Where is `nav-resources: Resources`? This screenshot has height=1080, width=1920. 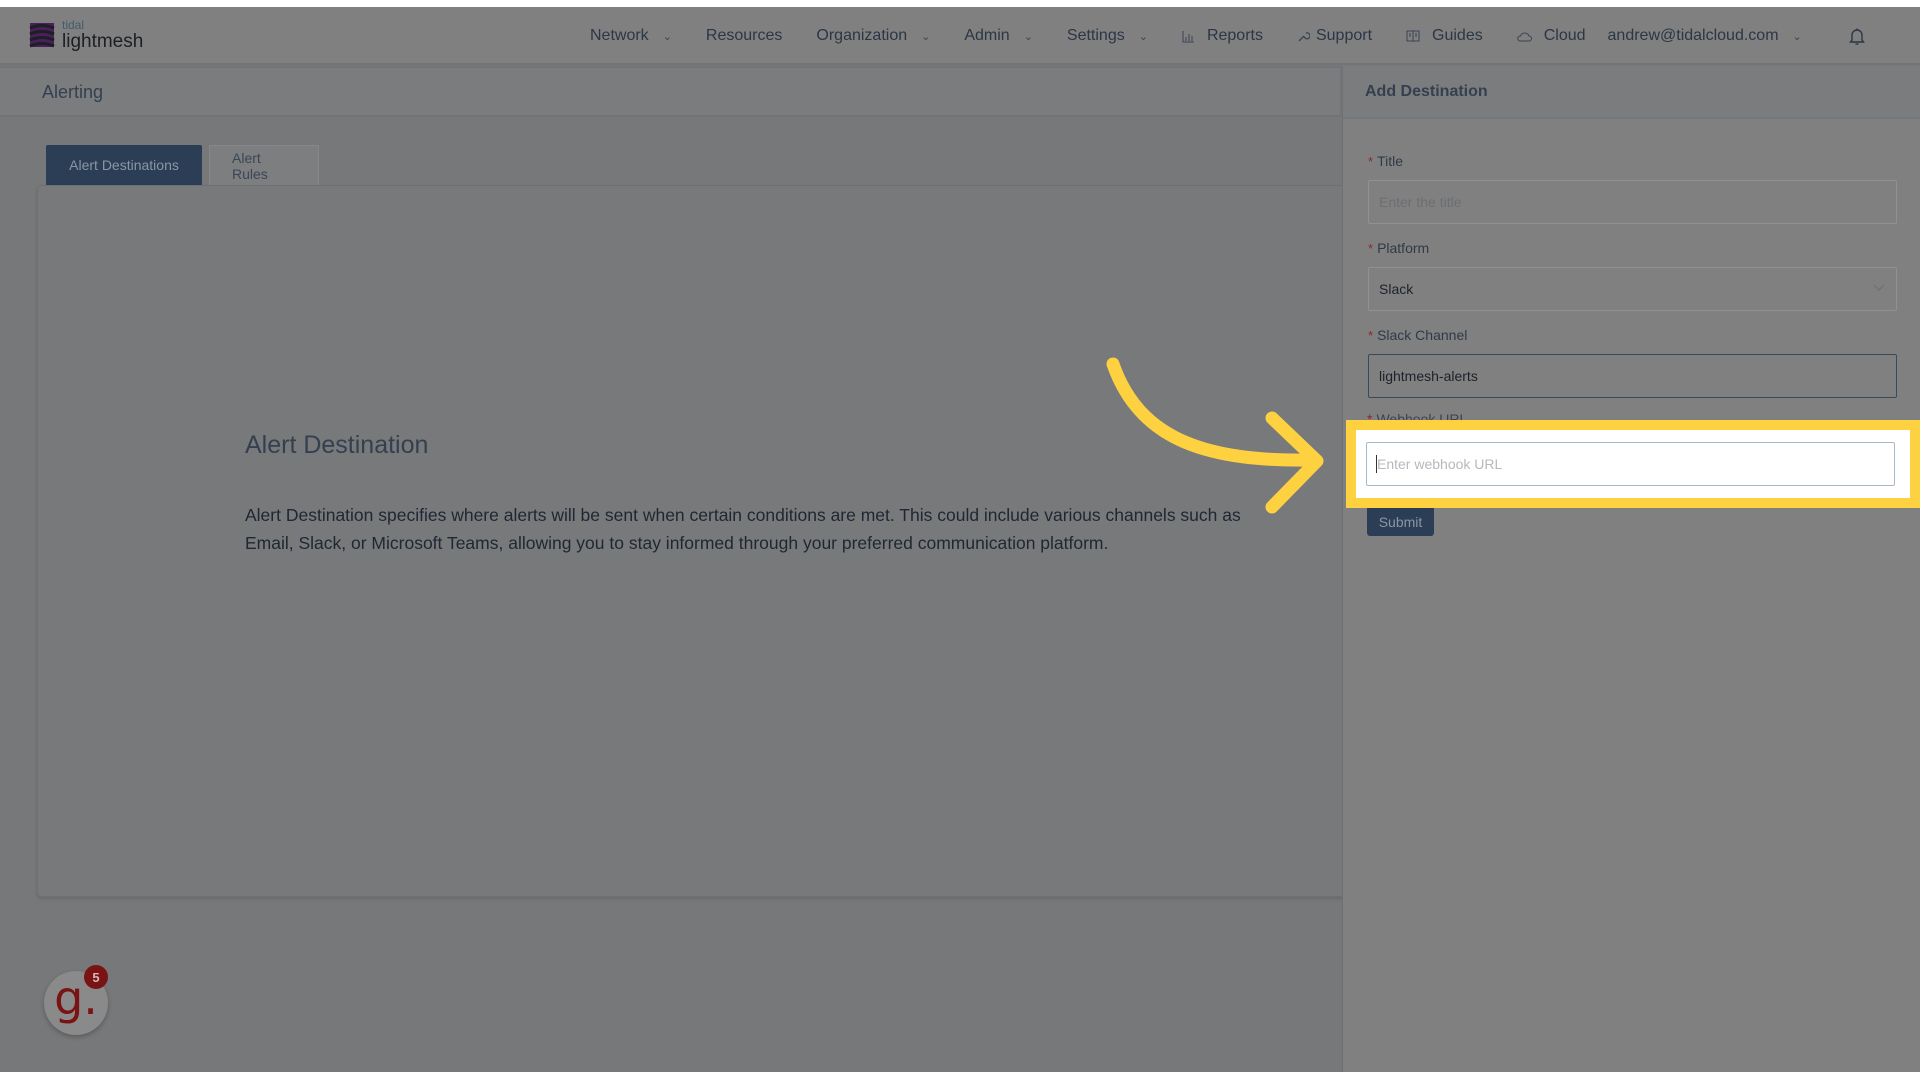 nav-resources: Resources is located at coordinates (744, 36).